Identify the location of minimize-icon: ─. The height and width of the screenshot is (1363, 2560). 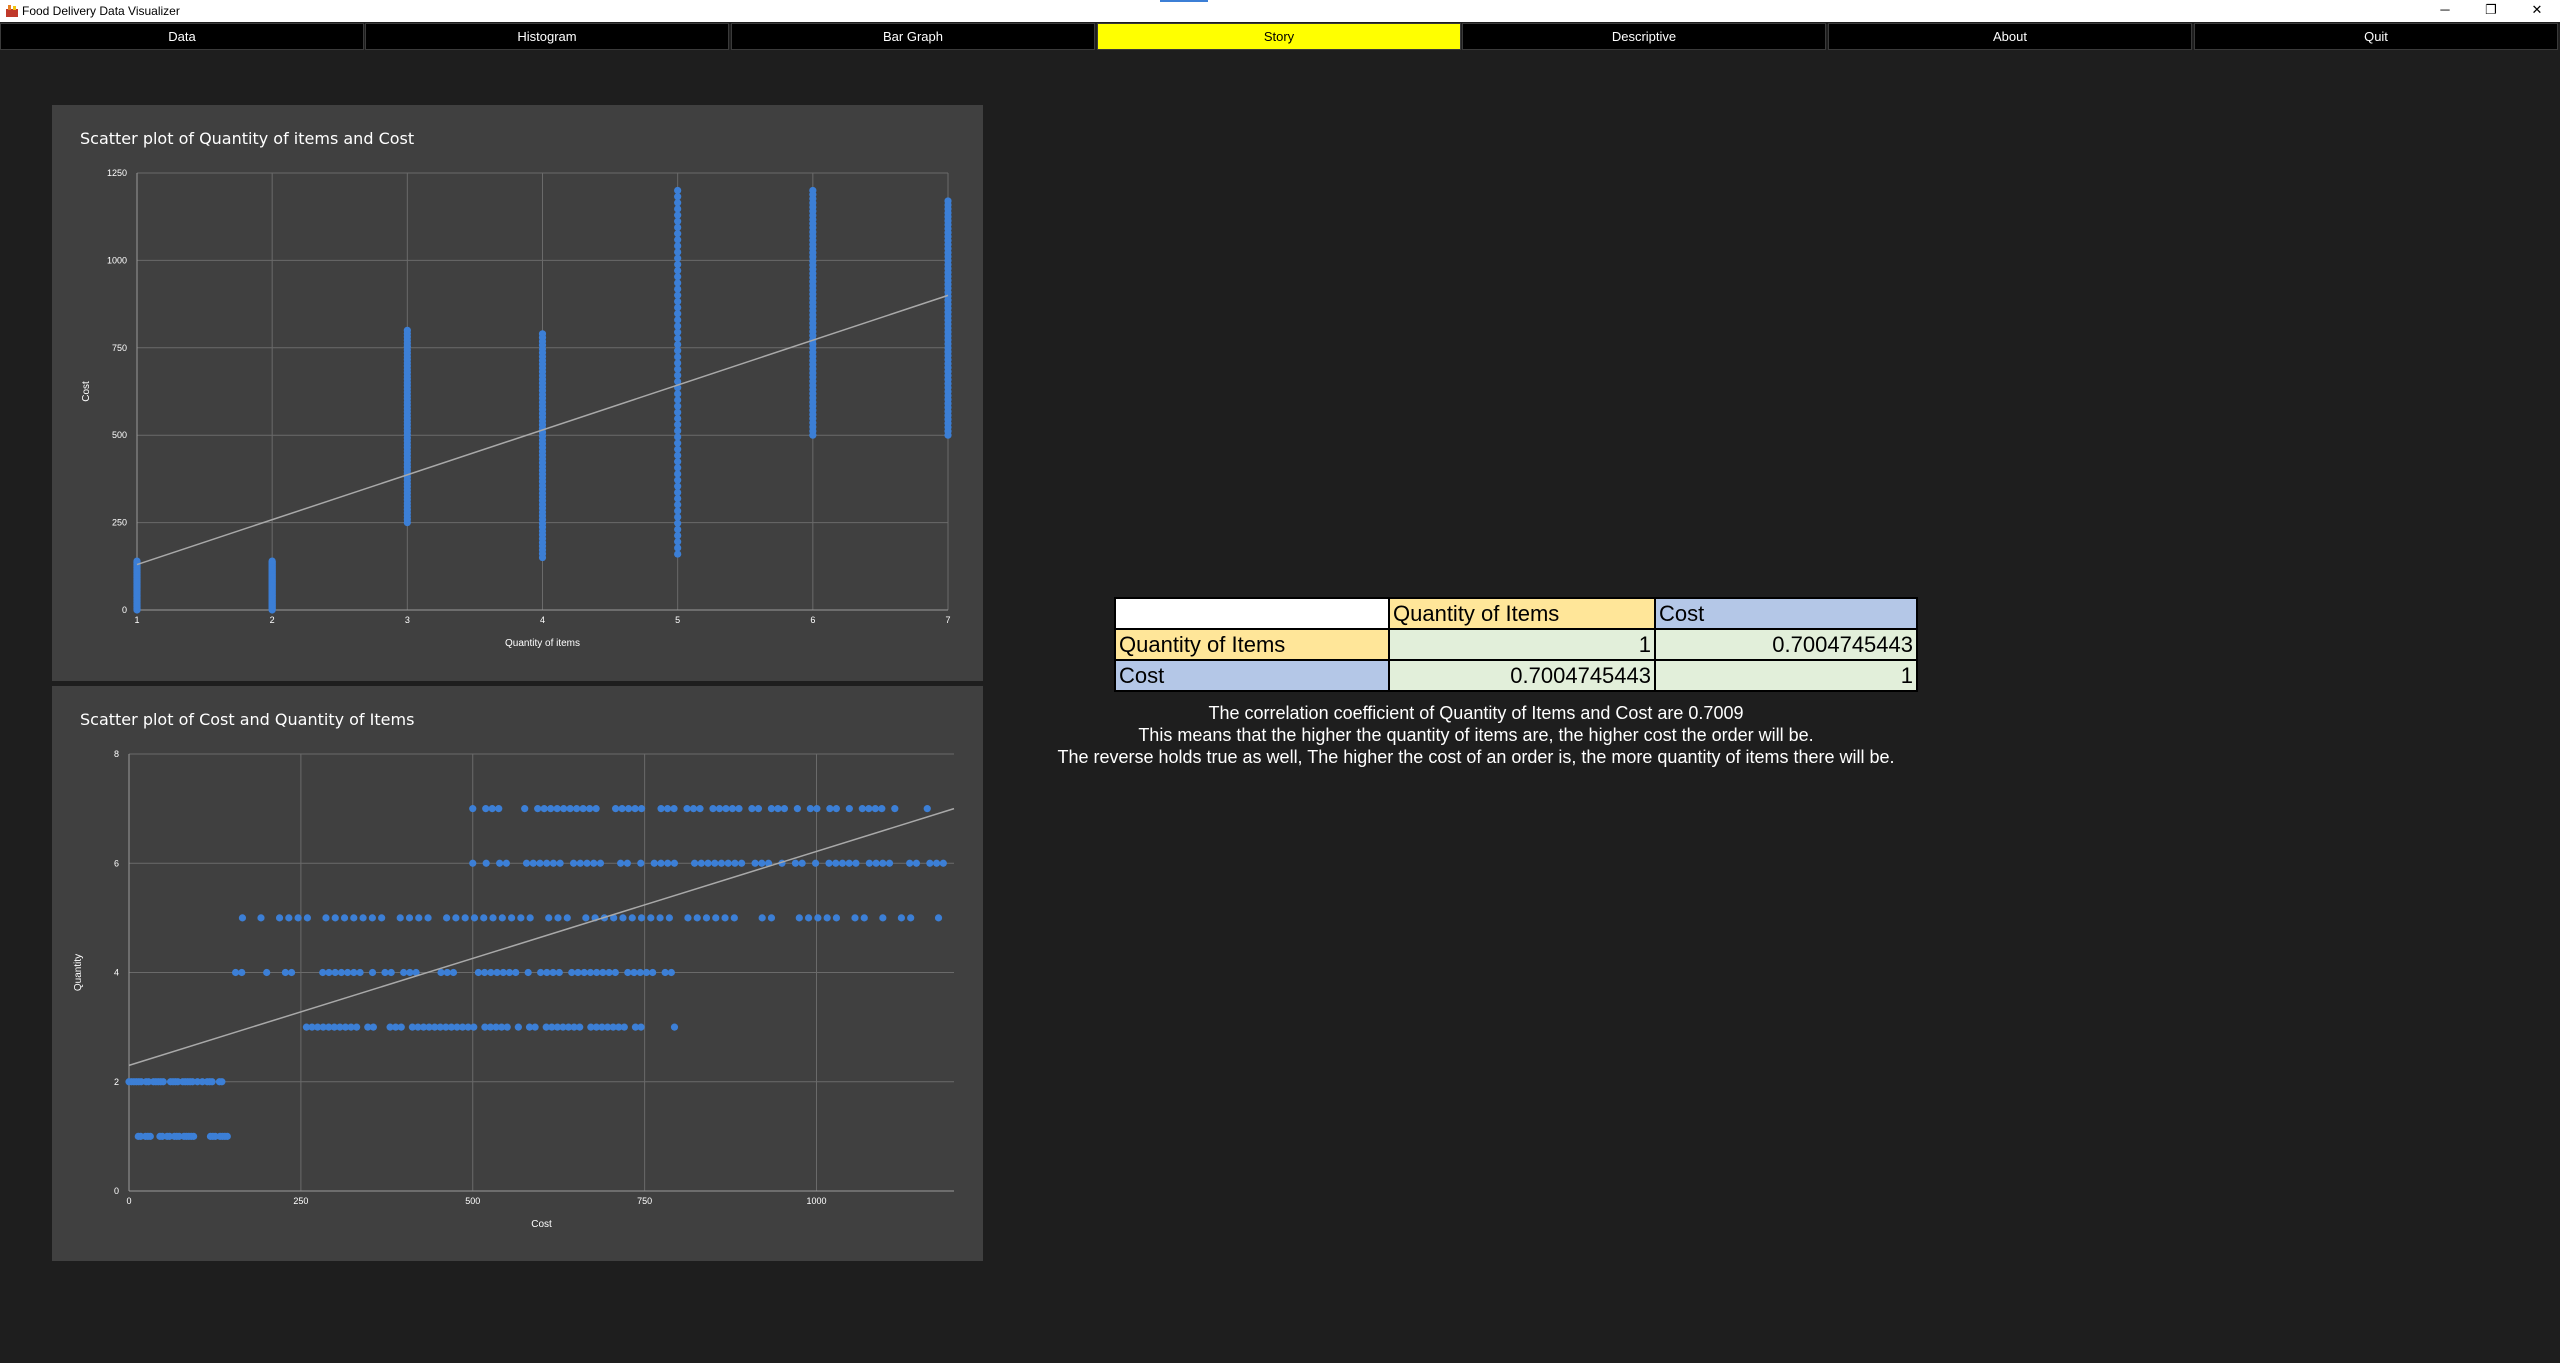
(2445, 11).